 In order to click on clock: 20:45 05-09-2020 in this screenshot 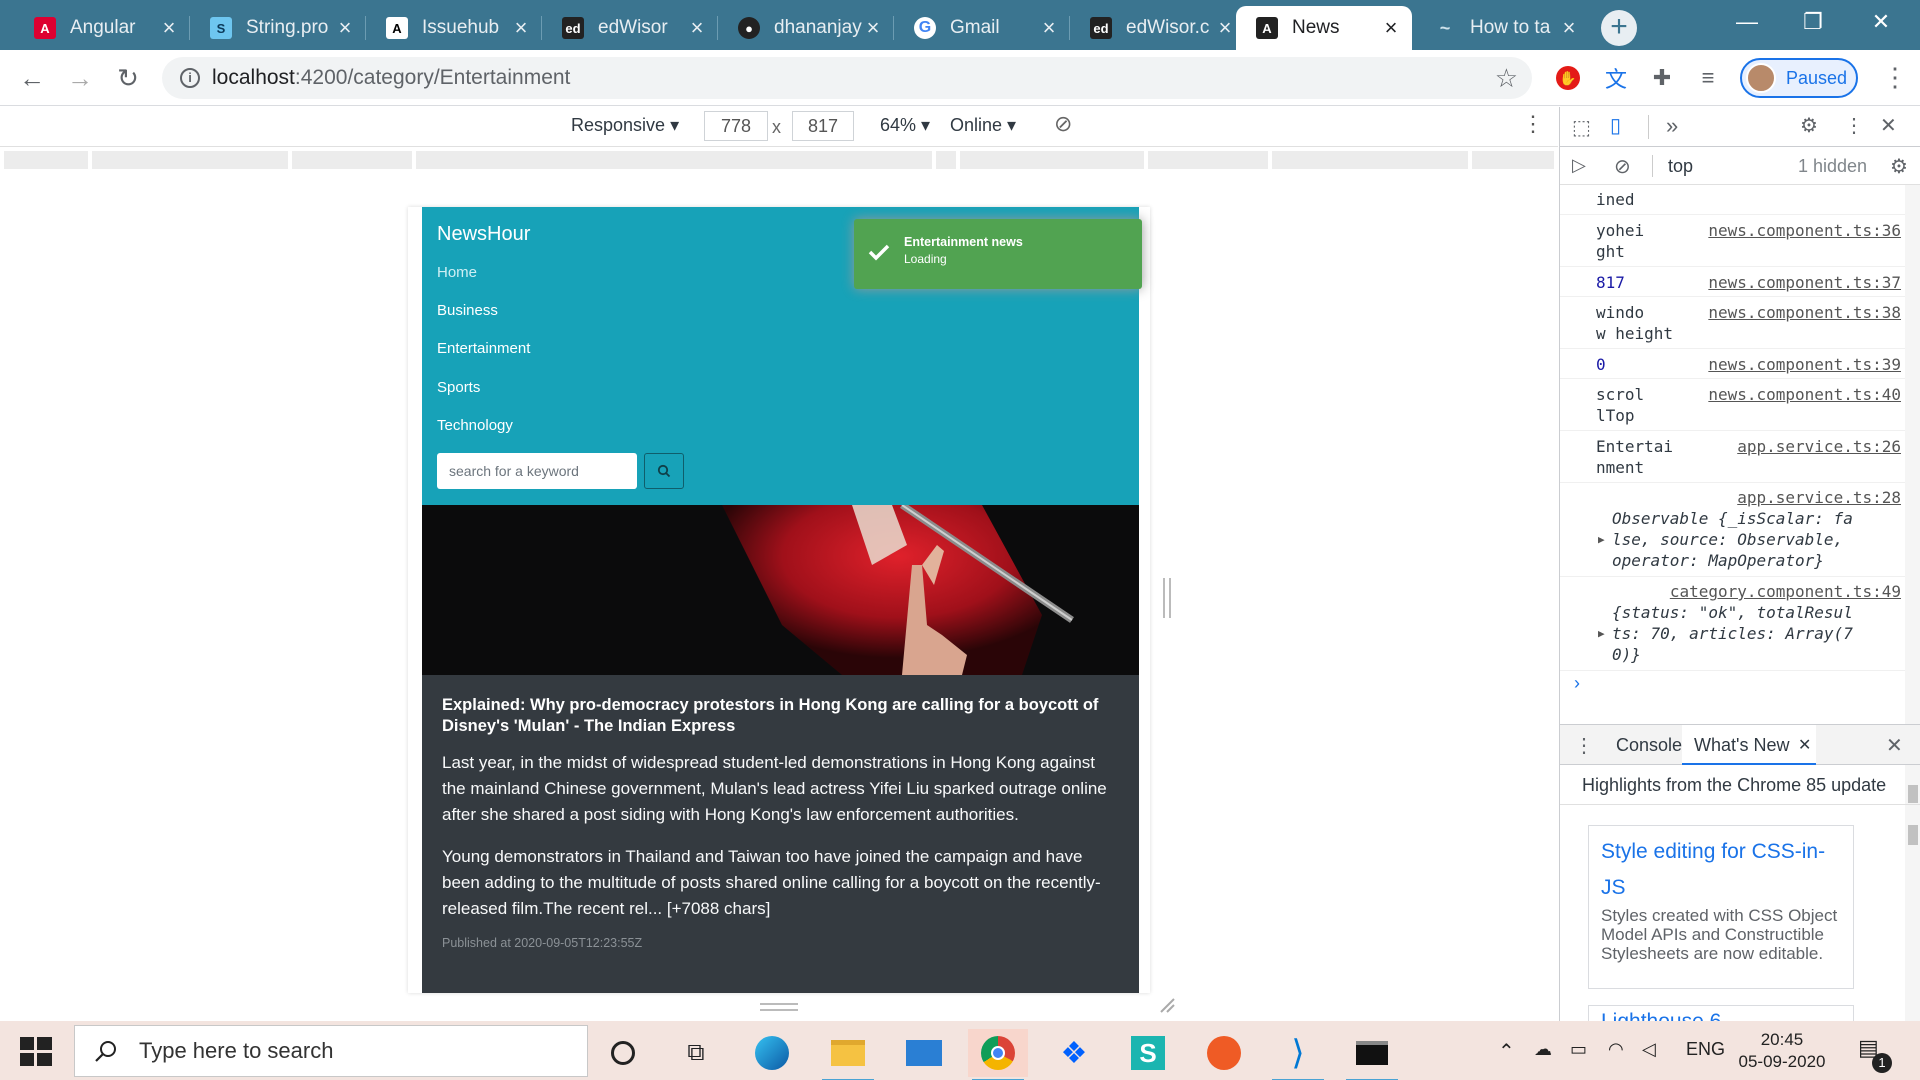, I will do `click(1782, 1051)`.